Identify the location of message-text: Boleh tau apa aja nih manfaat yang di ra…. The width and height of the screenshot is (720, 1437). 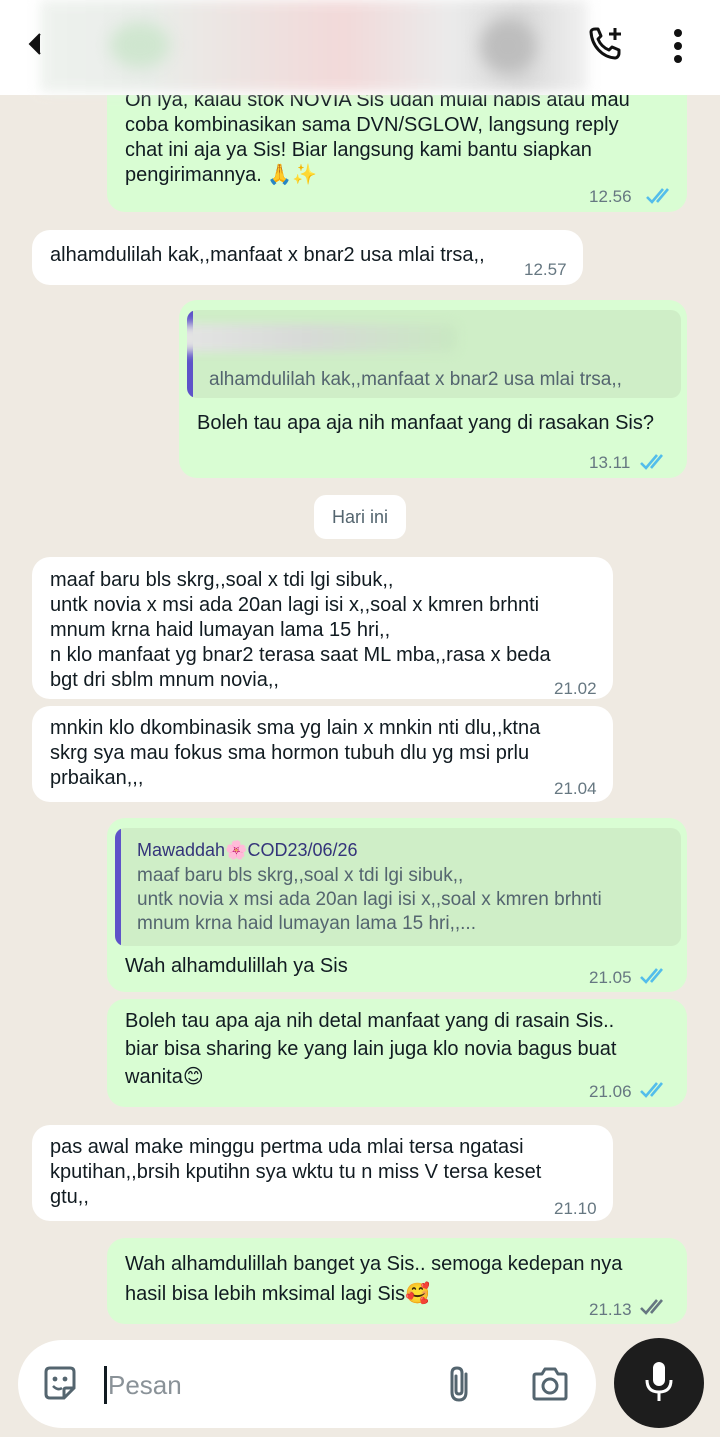
(425, 423).